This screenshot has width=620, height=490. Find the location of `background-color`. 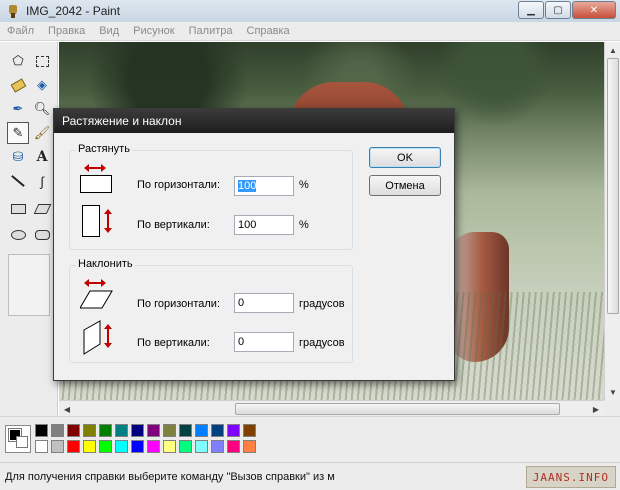

background-color is located at coordinates (22, 442).